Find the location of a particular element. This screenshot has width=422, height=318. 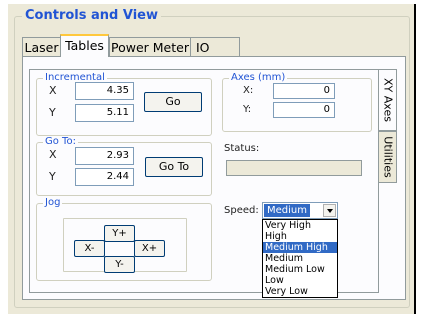

side-tab-xy-axes: XY Axes is located at coordinates (388, 100).